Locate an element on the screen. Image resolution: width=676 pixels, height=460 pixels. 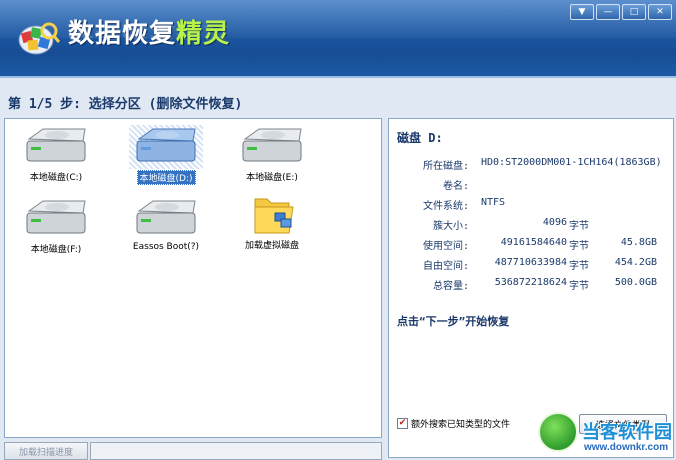
info-row-free: 自由空间: 487710633984 字节 454.2GB is located at coordinates (532, 265).